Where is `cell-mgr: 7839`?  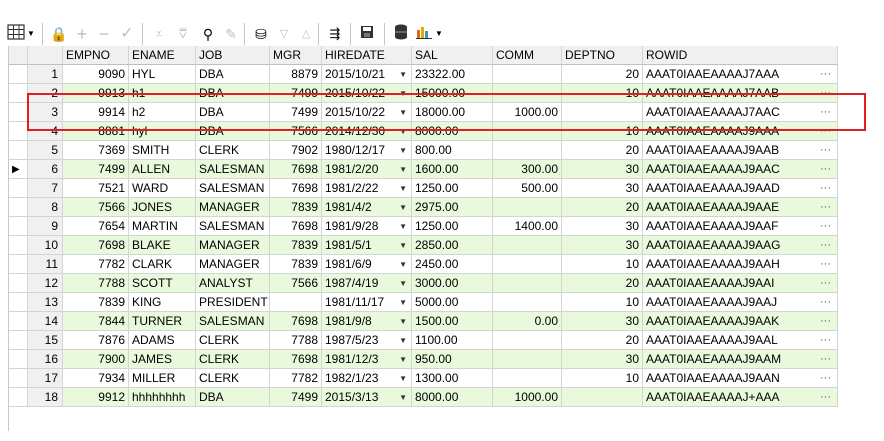 cell-mgr: 7839 is located at coordinates (296, 245).